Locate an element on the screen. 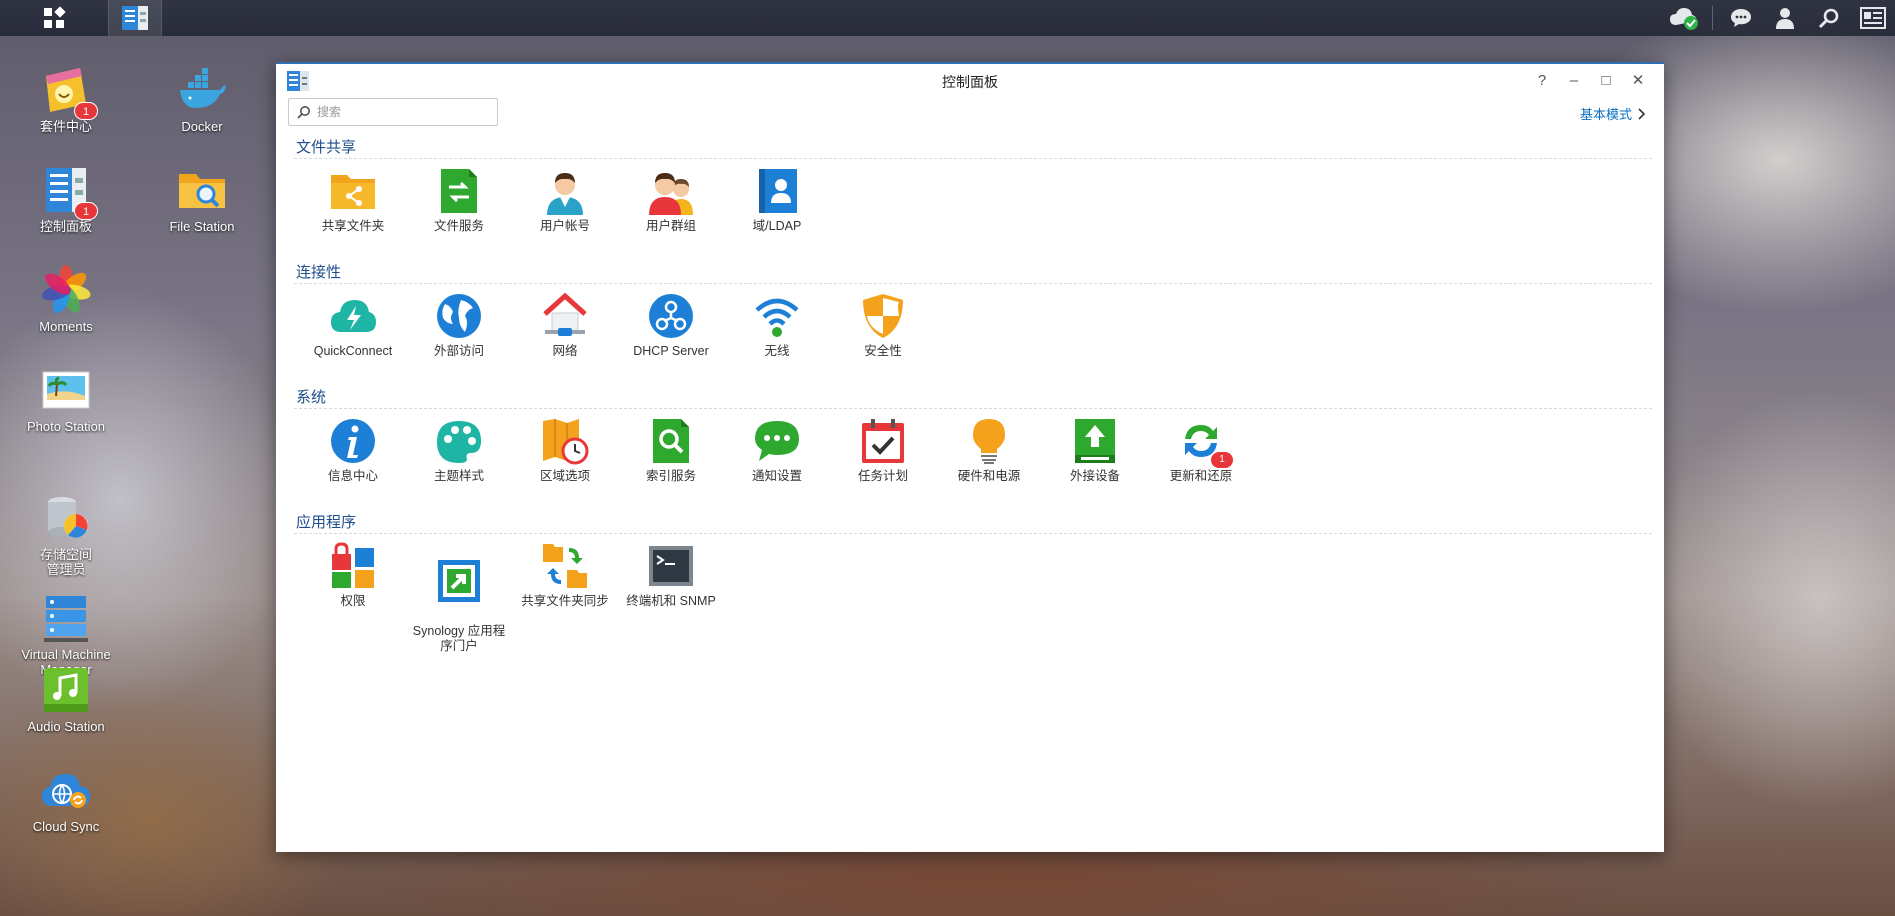 This screenshot has height=916, width=1895. desktop-icon-file-station: File Station is located at coordinates (202, 199).